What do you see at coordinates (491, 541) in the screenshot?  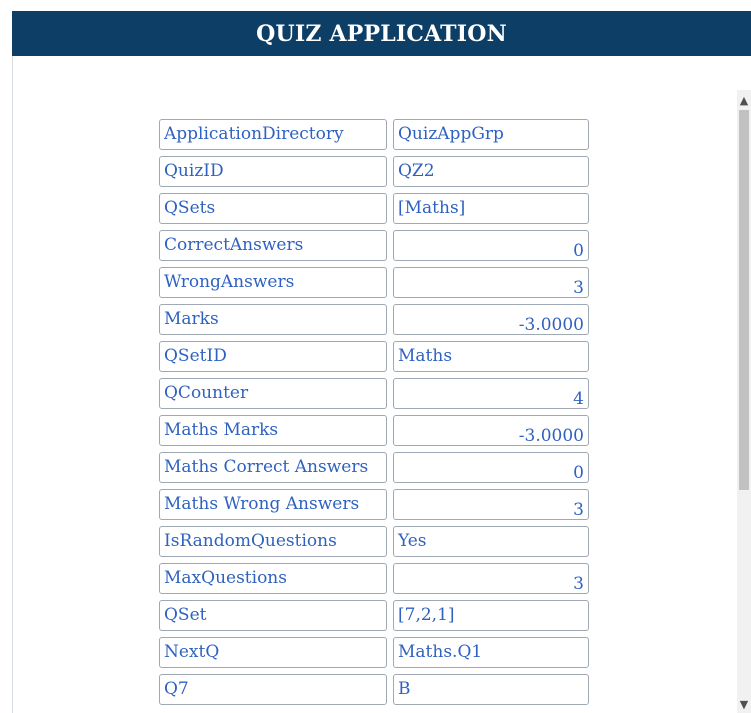 I see `variable-value: Yes` at bounding box center [491, 541].